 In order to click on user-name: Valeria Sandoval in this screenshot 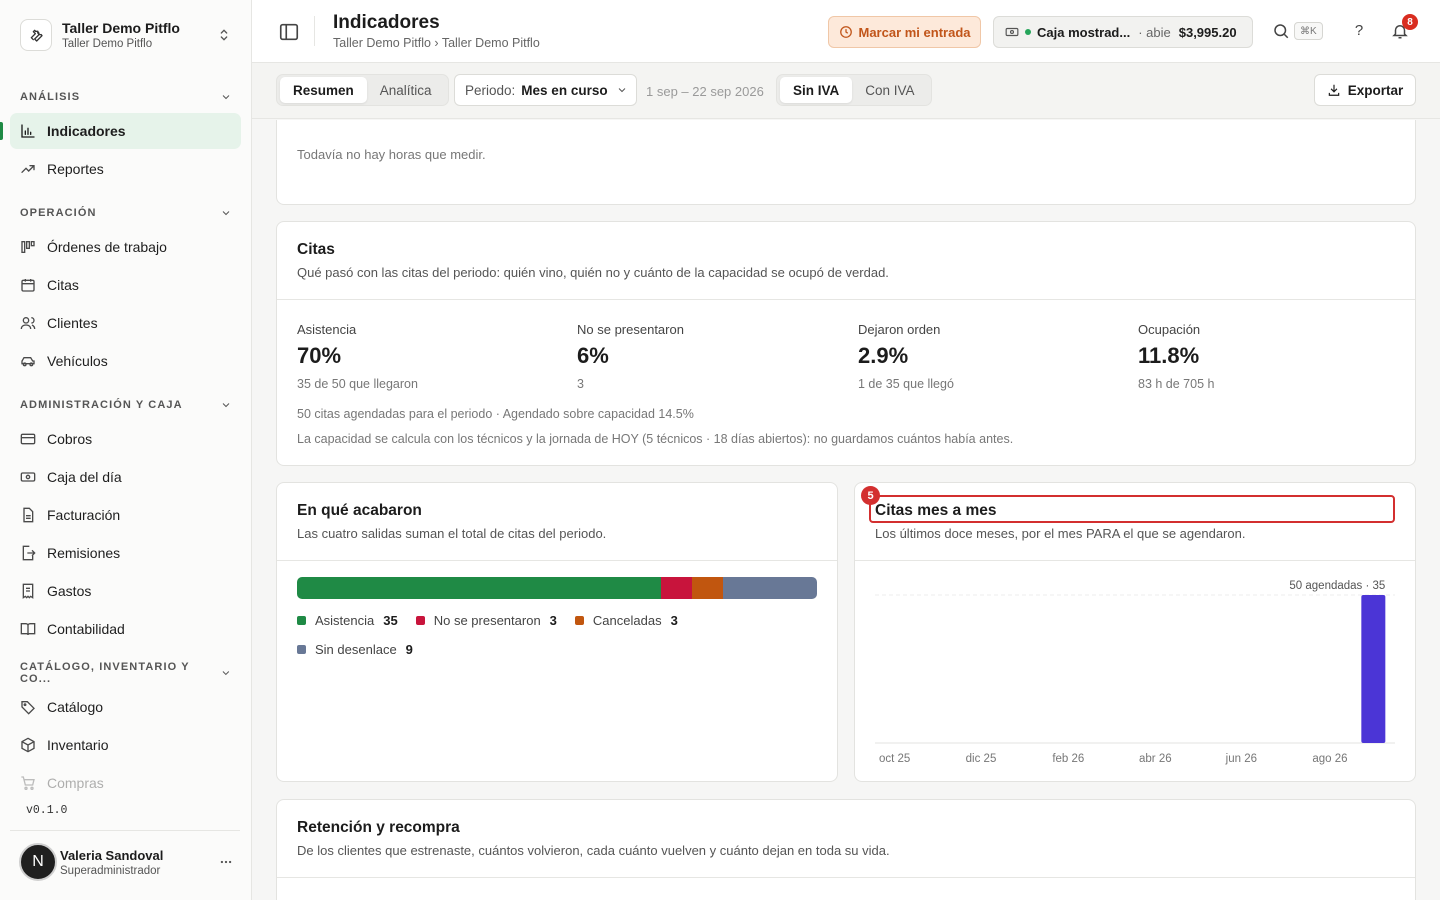, I will do `click(112, 855)`.